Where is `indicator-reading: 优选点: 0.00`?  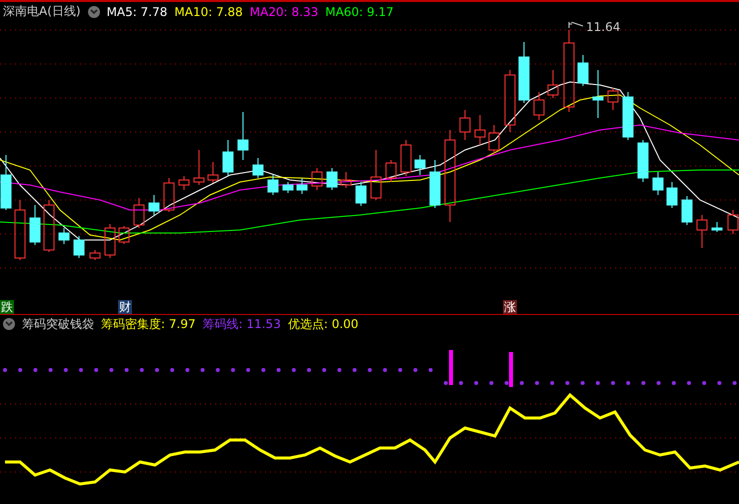
indicator-reading: 优选点: 0.00 is located at coordinates (323, 324).